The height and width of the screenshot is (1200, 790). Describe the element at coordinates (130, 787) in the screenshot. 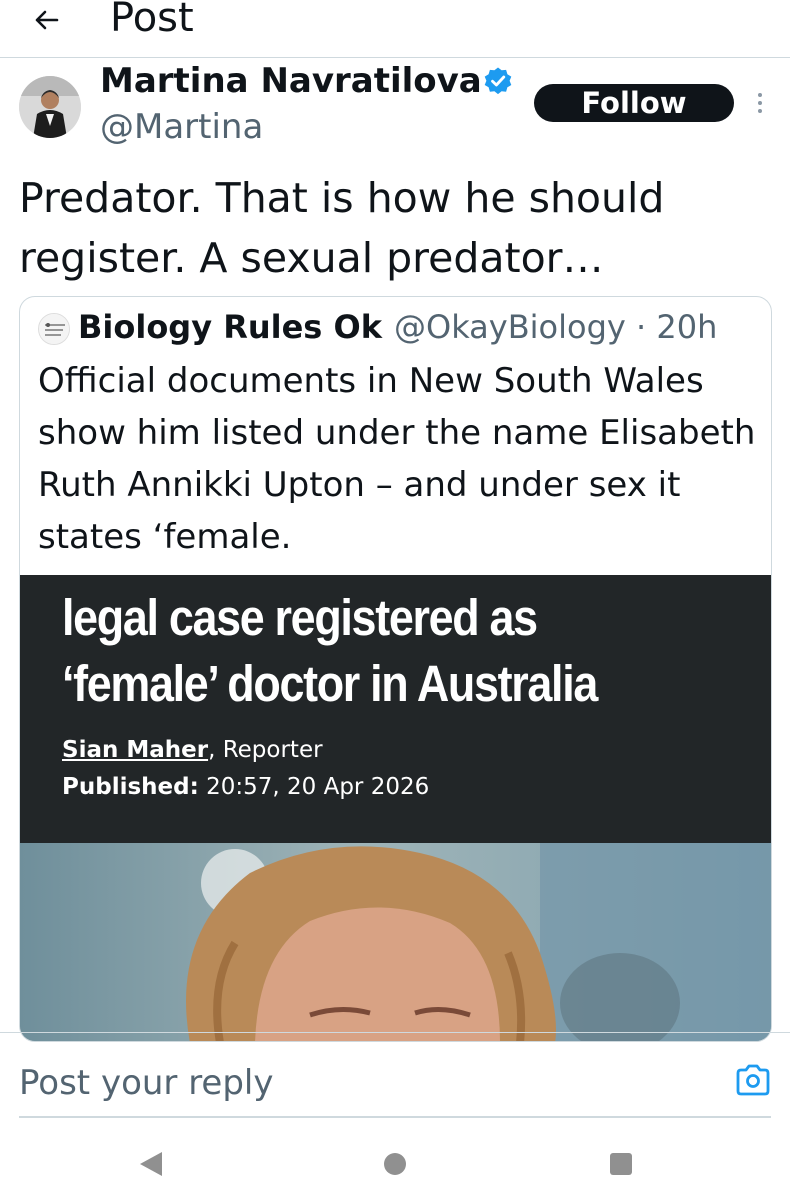

I see `published-label: Published:` at that location.